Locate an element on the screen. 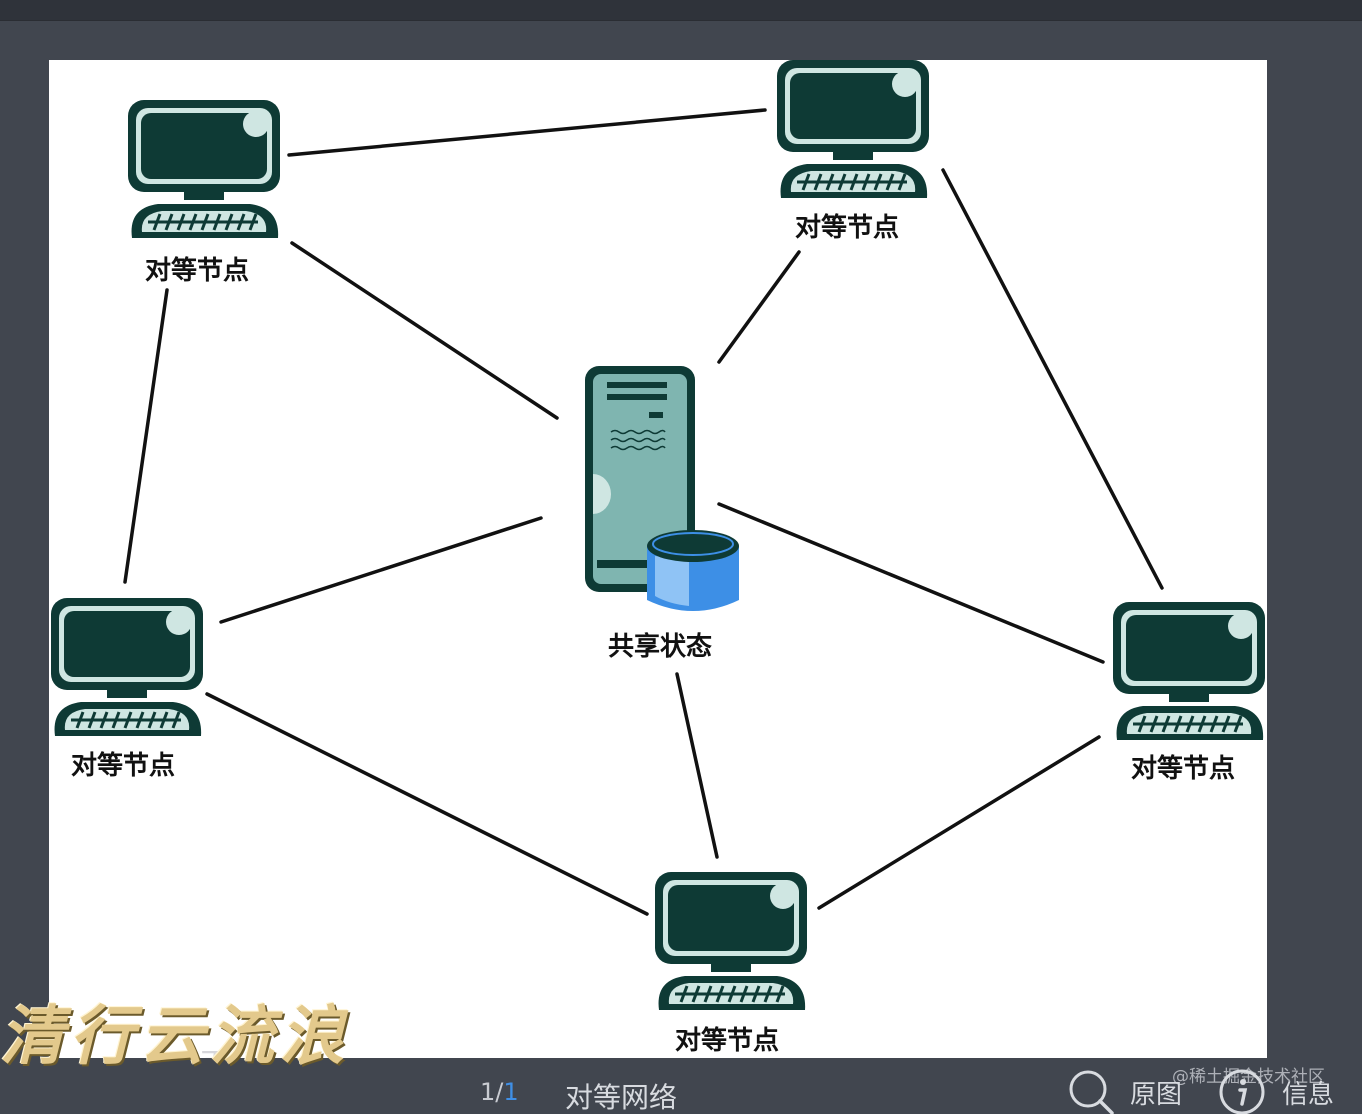 Image resolution: width=1362 pixels, height=1114 pixels. link-ml-bottom is located at coordinates (427, 804).